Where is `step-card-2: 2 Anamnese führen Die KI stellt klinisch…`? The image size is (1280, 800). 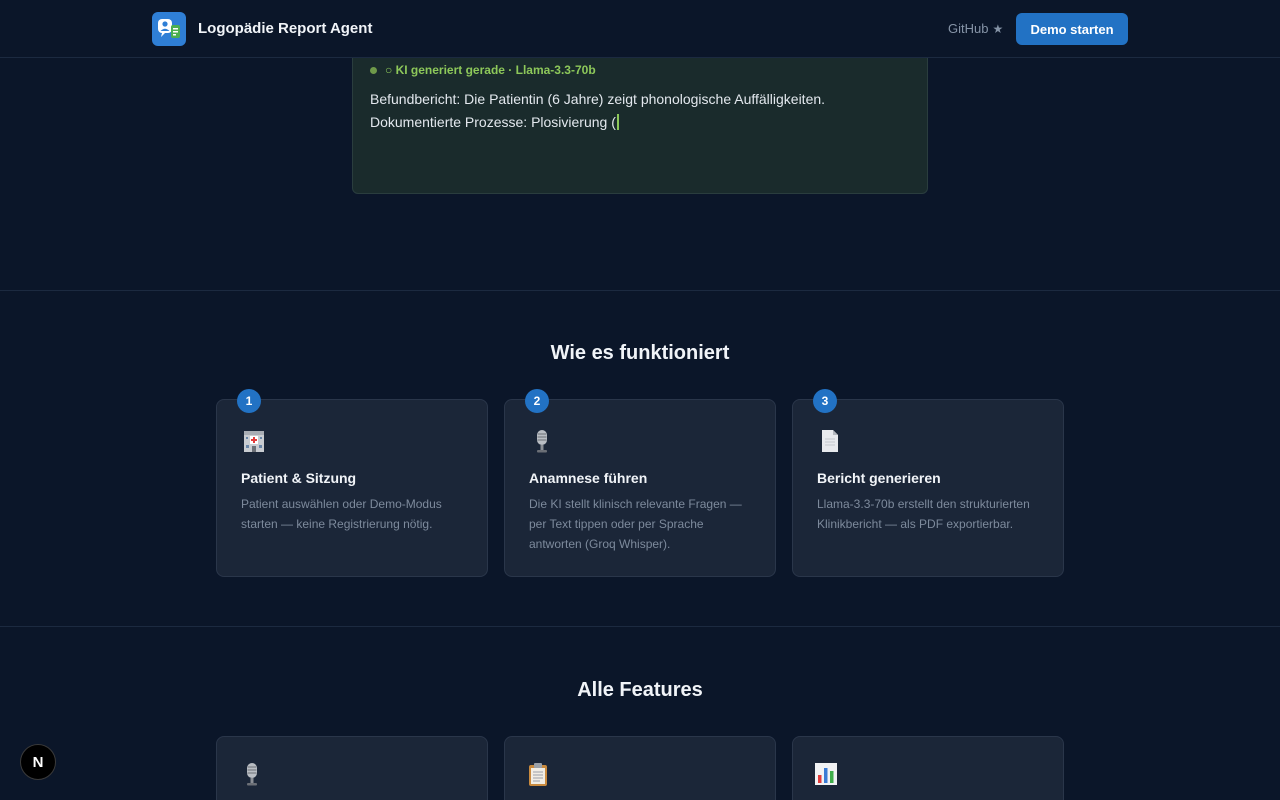 step-card-2: 2 Anamnese führen Die KI stellt klinisch… is located at coordinates (640, 483).